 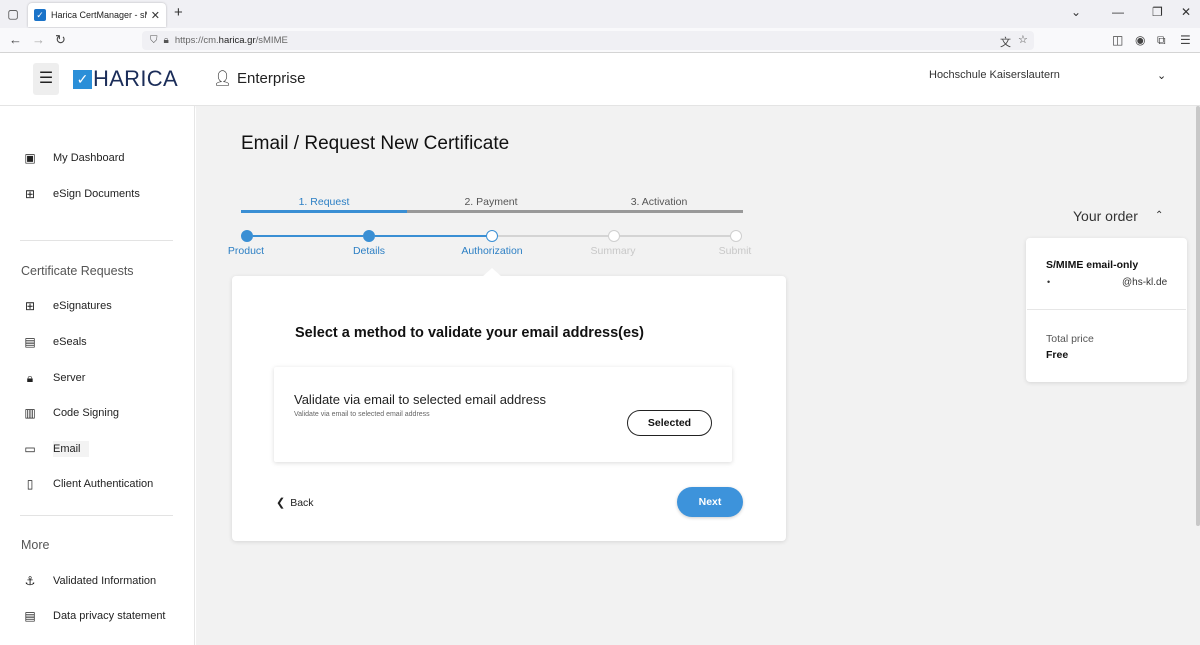 What do you see at coordinates (109, 616) in the screenshot?
I see `sidebar-item-label: Data privacy statement` at bounding box center [109, 616].